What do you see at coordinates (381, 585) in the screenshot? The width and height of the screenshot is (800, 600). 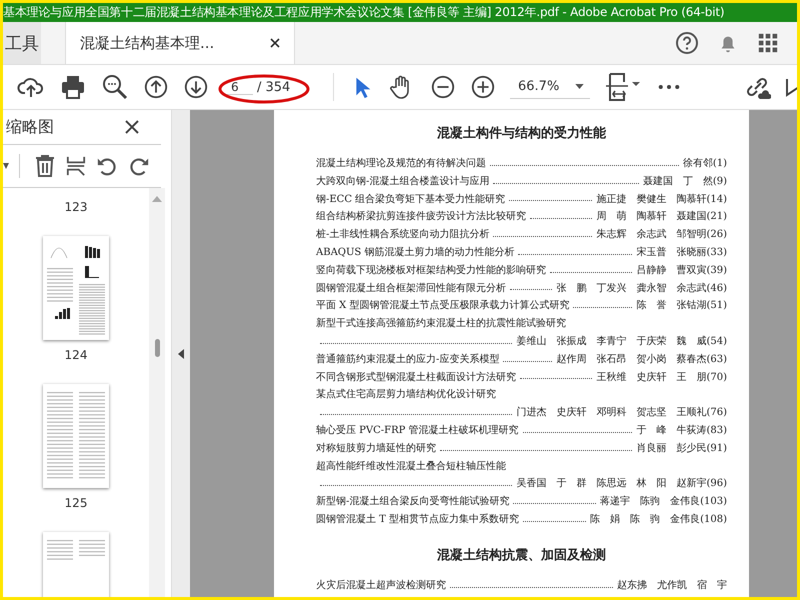 I see `entry-title: 火灾后混凝土超声波检测研究` at bounding box center [381, 585].